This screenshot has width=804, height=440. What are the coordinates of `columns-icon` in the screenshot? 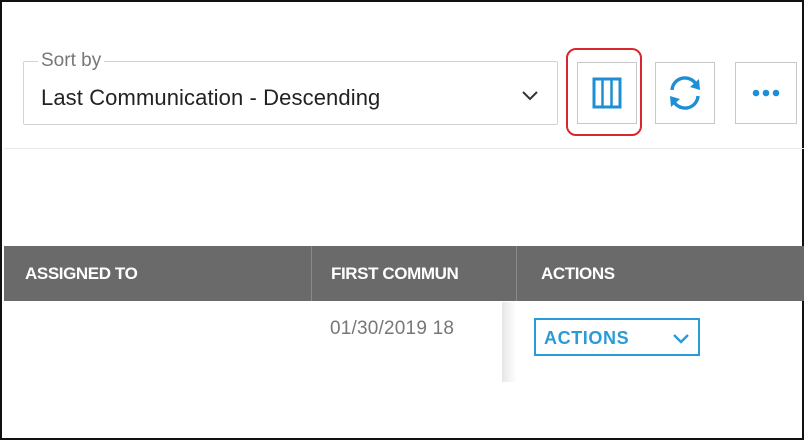 It's located at (607, 93).